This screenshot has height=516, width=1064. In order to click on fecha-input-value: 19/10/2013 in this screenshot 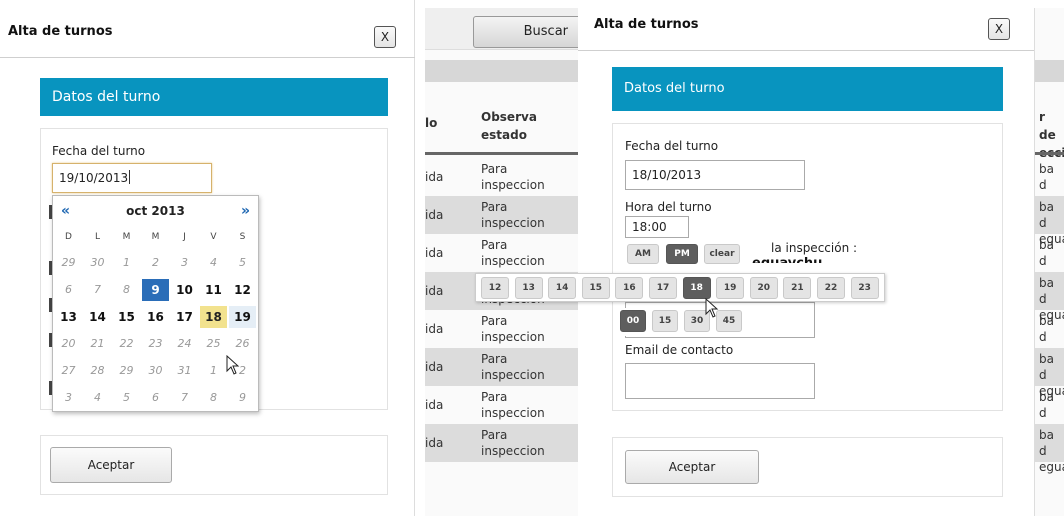, I will do `click(94, 178)`.